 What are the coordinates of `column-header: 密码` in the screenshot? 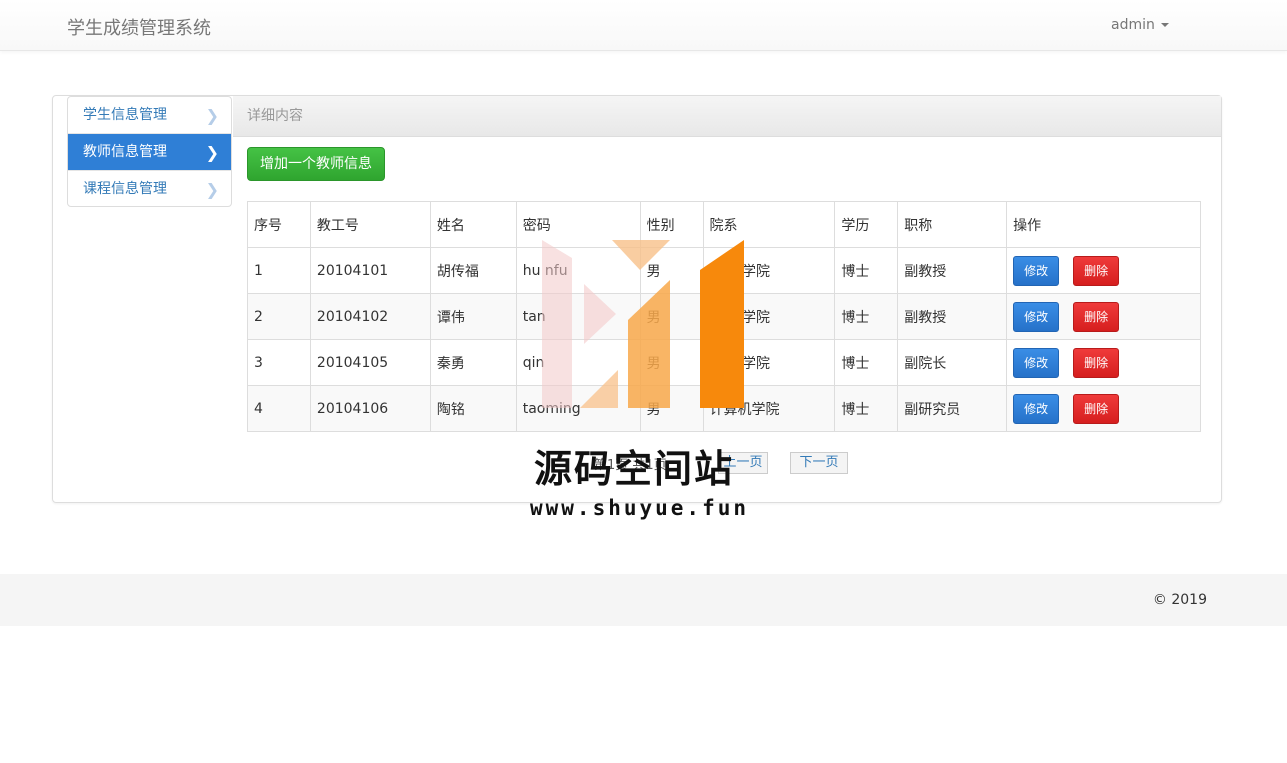 It's located at (578, 224).